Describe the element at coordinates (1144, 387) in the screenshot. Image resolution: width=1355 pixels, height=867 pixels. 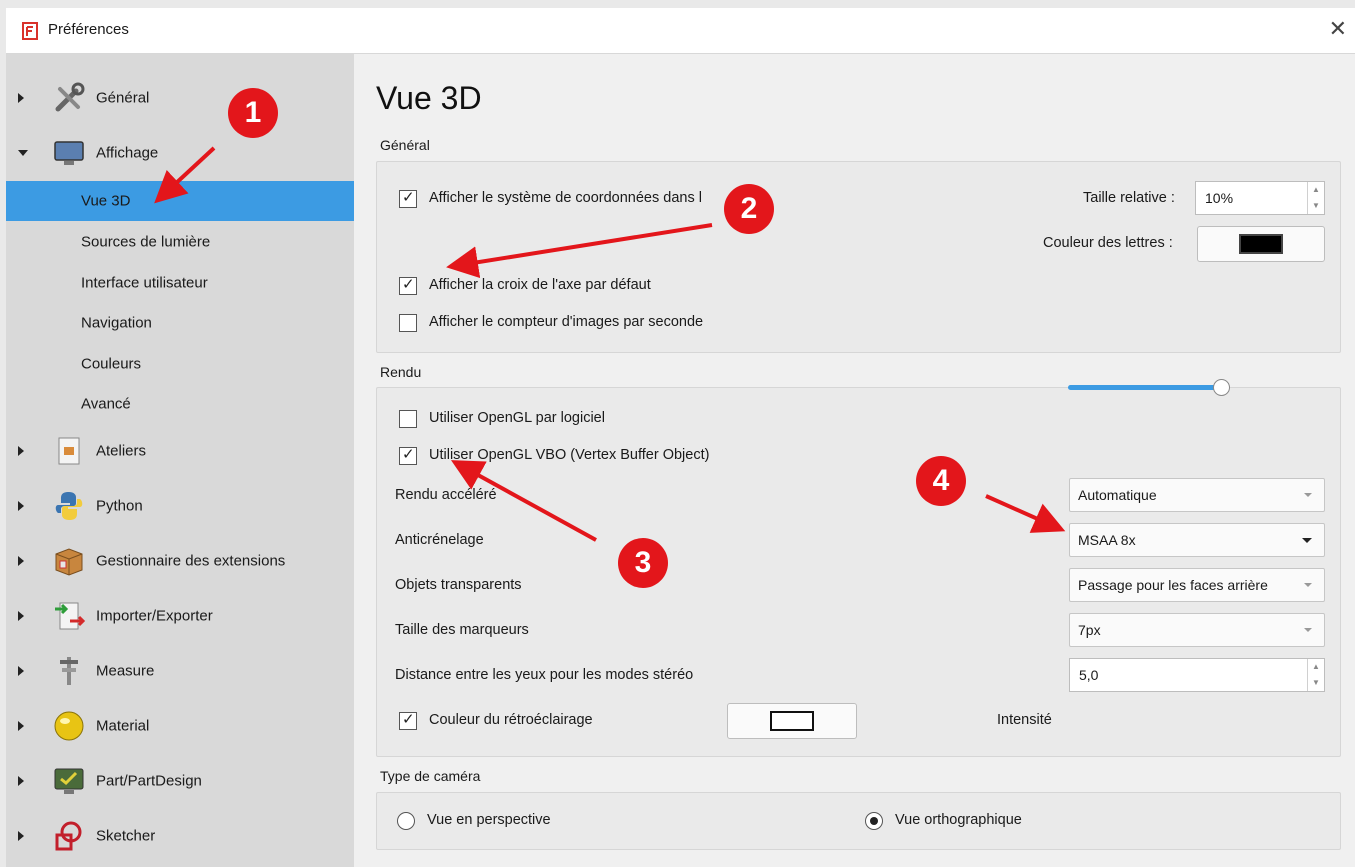
I see `intensity-slider-track` at that location.